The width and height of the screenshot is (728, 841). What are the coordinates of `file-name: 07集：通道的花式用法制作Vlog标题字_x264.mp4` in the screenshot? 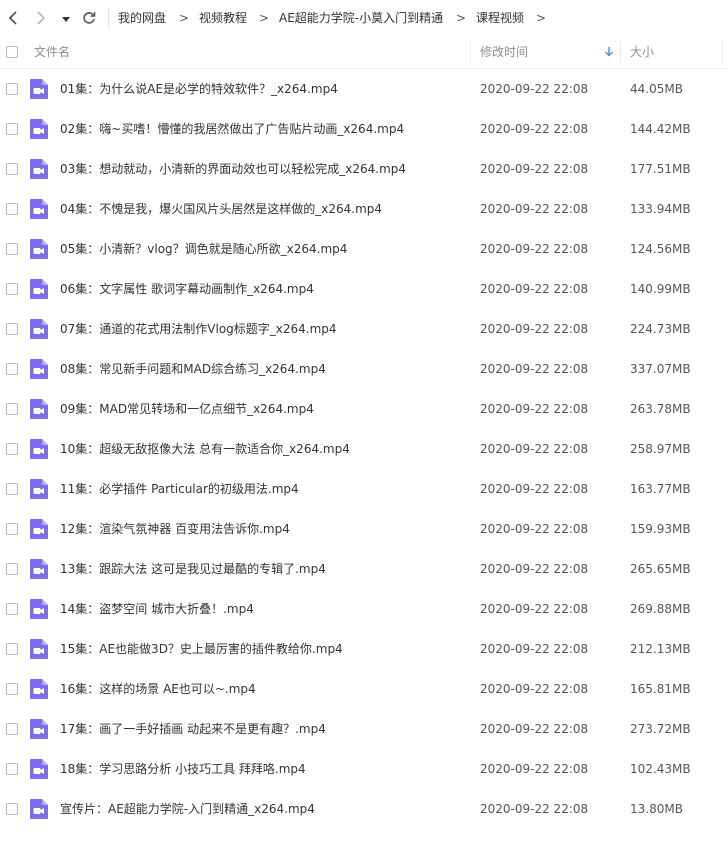 It's located at (198, 329).